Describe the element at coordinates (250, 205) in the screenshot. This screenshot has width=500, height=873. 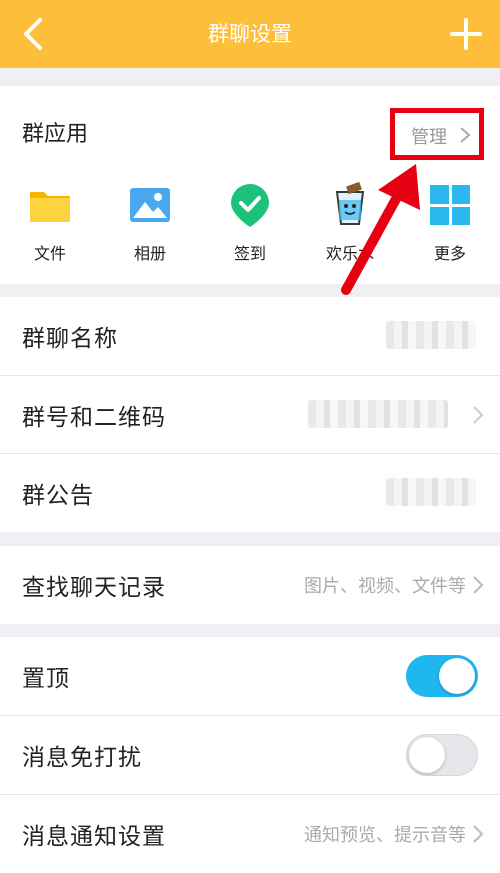
I see `check-in-icon` at that location.